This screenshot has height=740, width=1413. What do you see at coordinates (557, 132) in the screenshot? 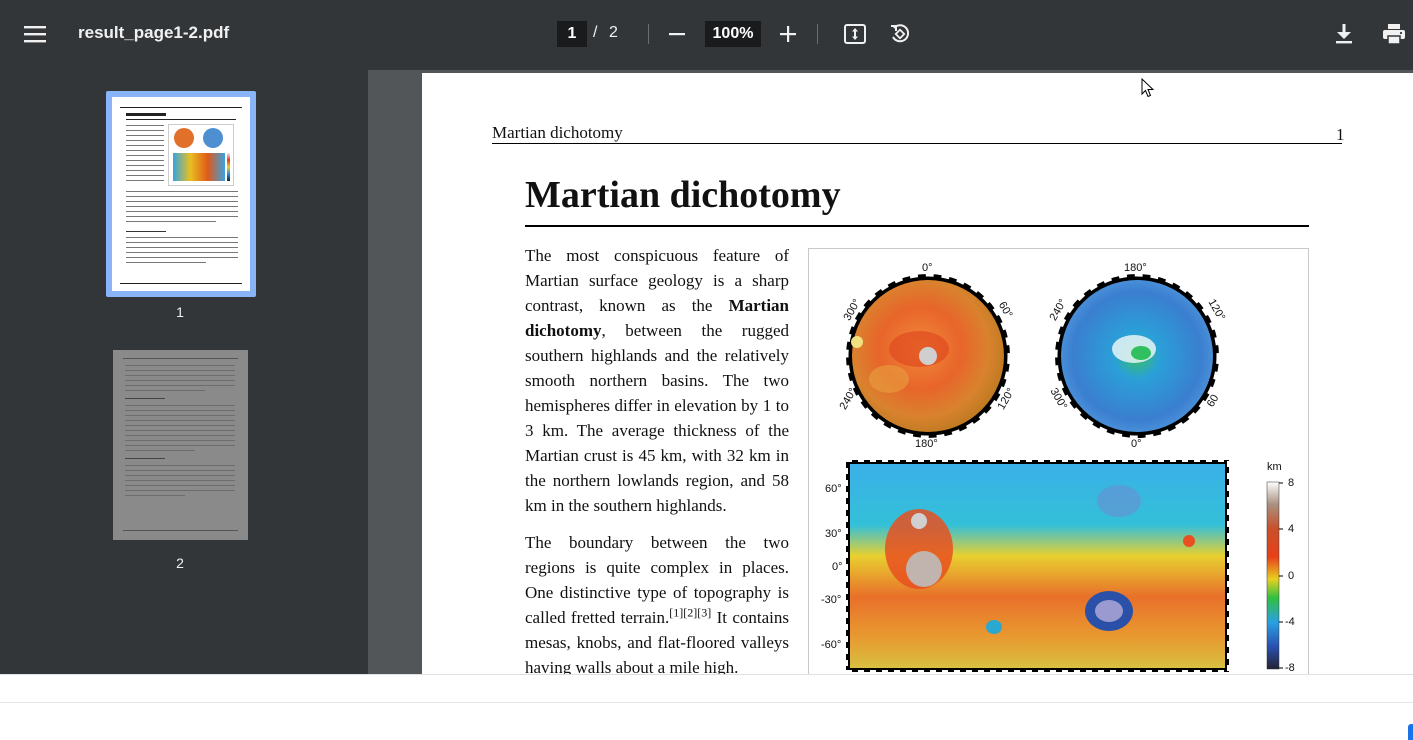
I see `running-head: Martian dichotomy` at bounding box center [557, 132].